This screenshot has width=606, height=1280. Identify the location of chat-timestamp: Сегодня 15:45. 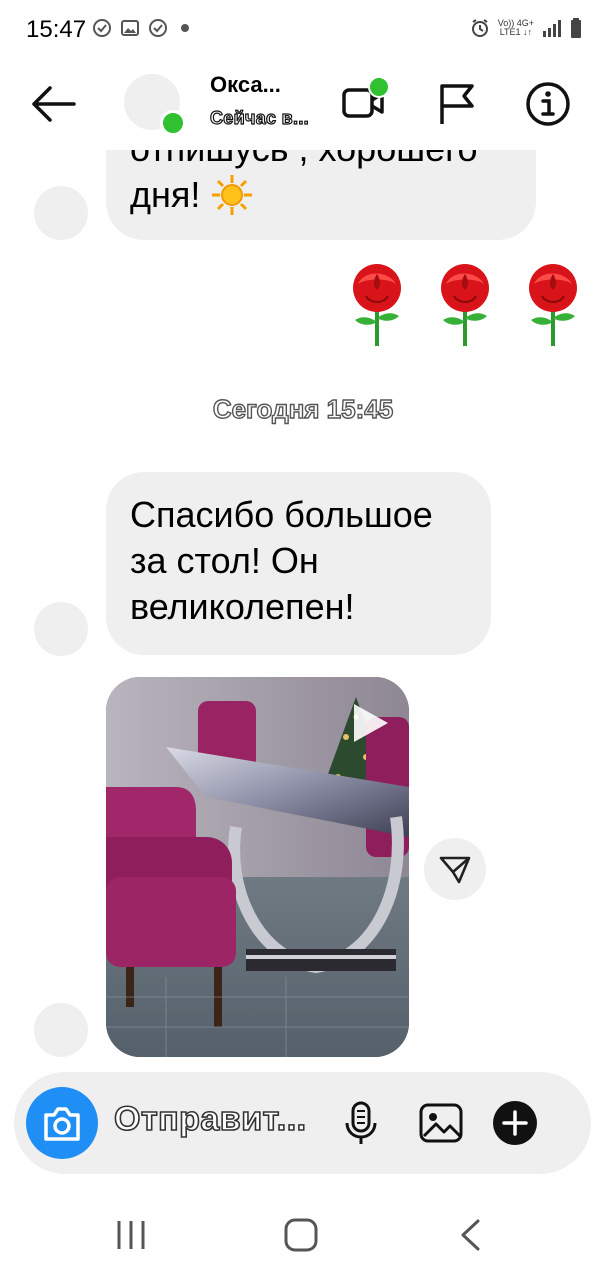
(303, 408).